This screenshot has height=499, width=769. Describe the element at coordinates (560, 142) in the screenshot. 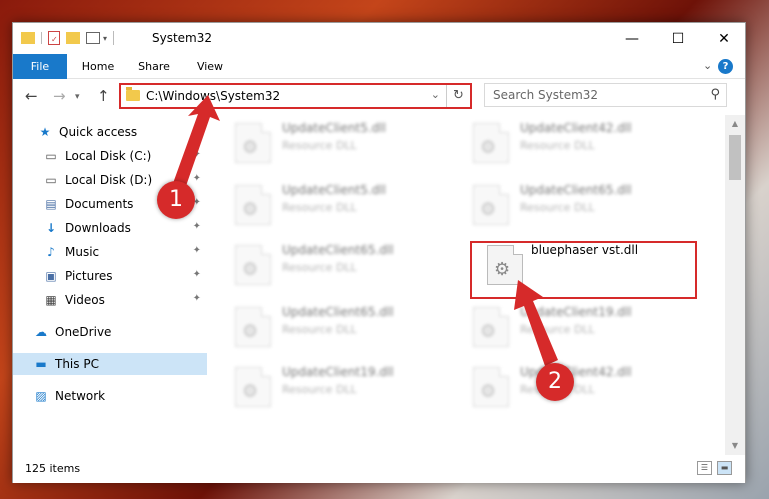

I see `file-item: ⚙ UpdateClient42.dll Resource DLL` at that location.